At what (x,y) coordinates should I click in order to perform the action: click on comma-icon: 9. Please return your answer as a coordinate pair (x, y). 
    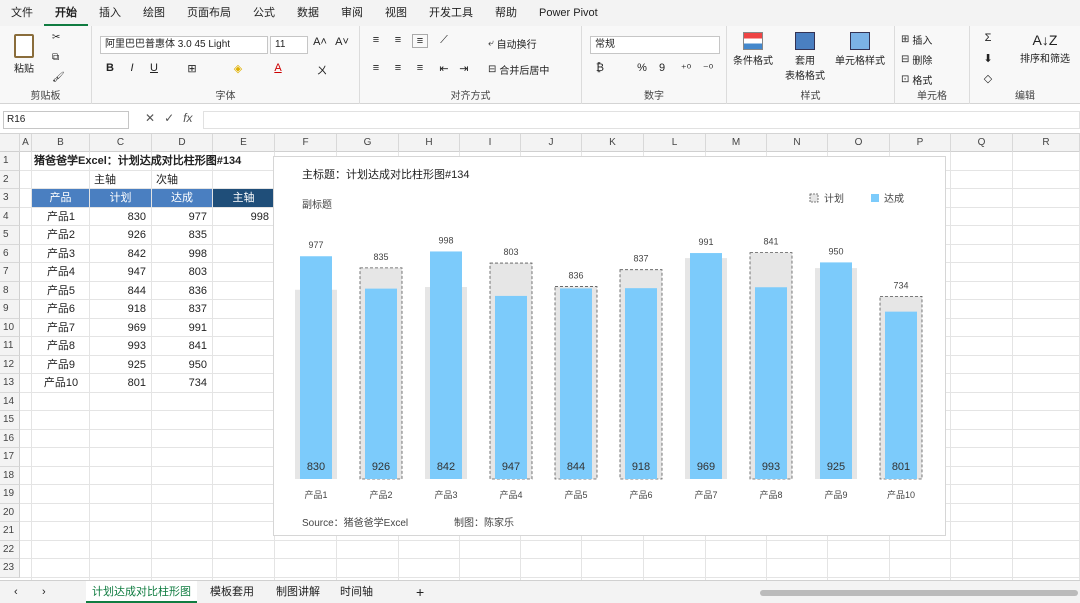
    Looking at the image, I should click on (662, 68).